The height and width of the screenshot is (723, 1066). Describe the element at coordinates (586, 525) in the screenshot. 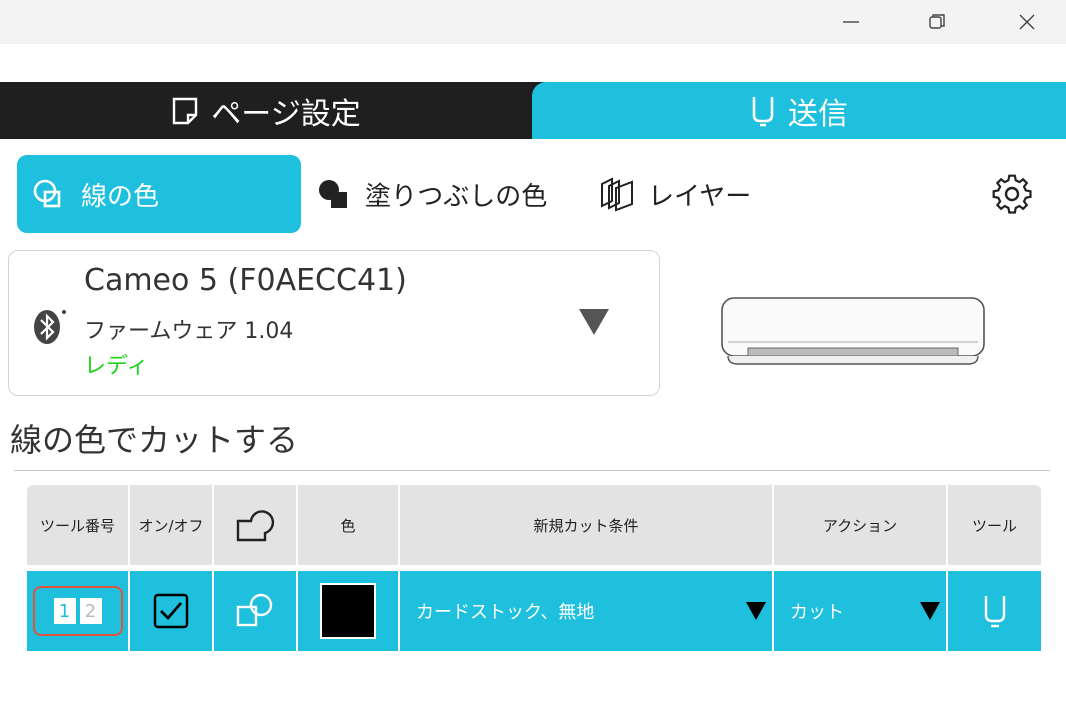

I see `header-cut-settings: 新規カット条件` at that location.